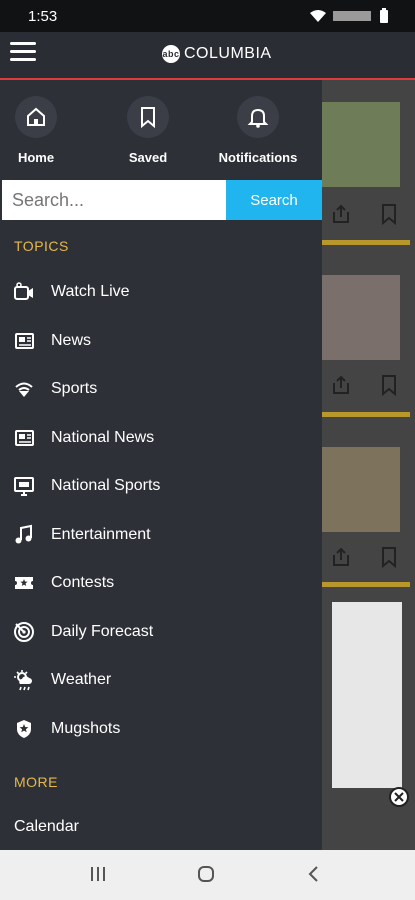  What do you see at coordinates (318, 16) in the screenshot?
I see `wifi-icon` at bounding box center [318, 16].